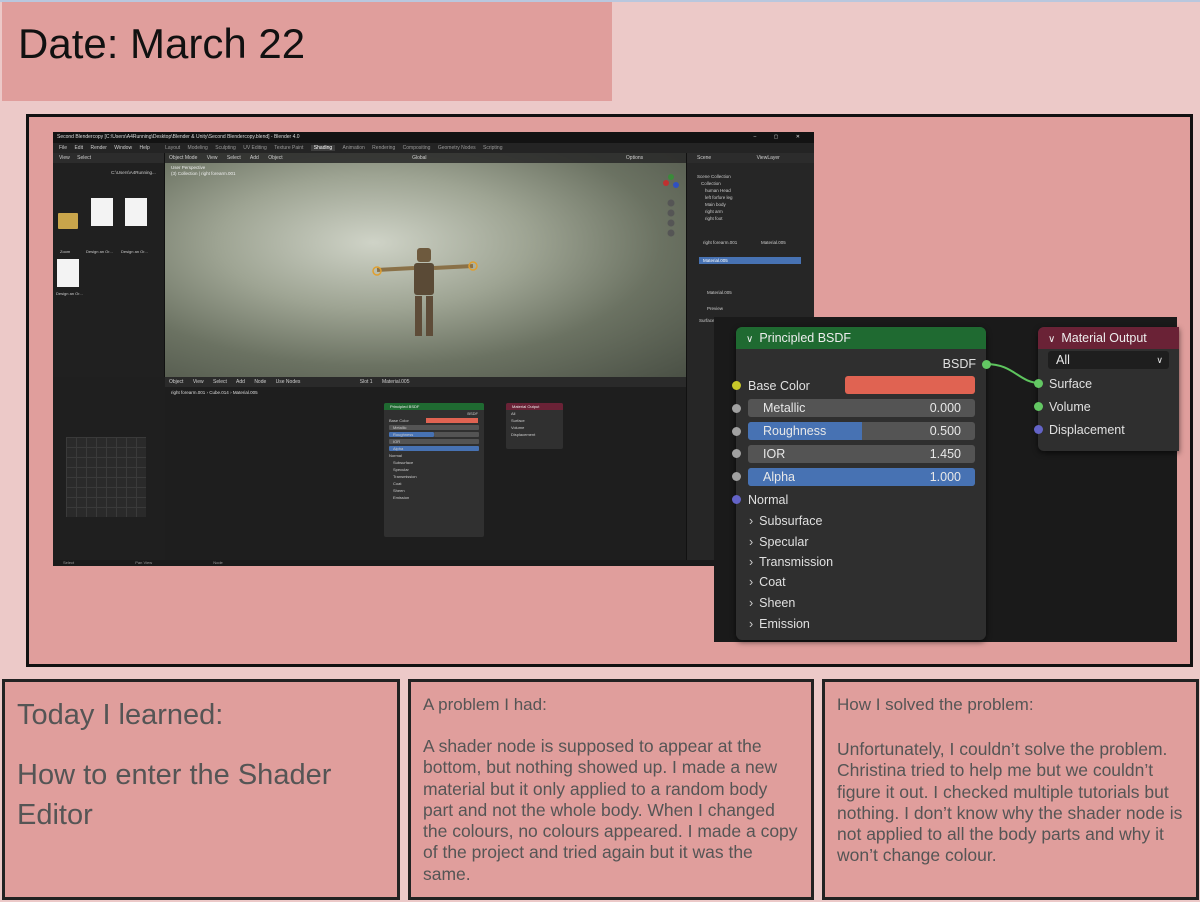 The width and height of the screenshot is (1200, 902). Describe the element at coordinates (63, 148) in the screenshot. I see `menu-file: File` at that location.